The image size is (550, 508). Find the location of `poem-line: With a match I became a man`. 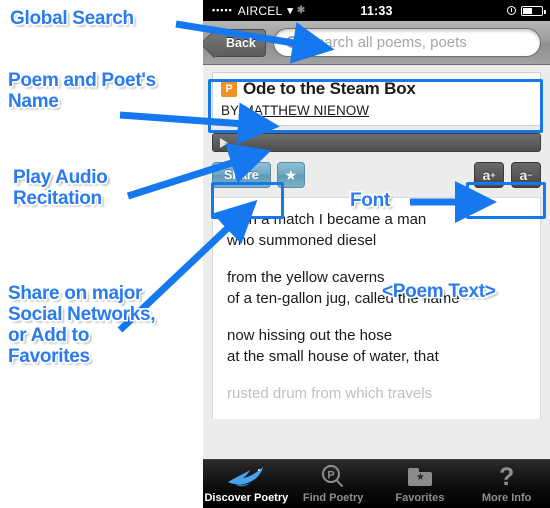

poem-line: With a match I became a man is located at coordinates (327, 219).